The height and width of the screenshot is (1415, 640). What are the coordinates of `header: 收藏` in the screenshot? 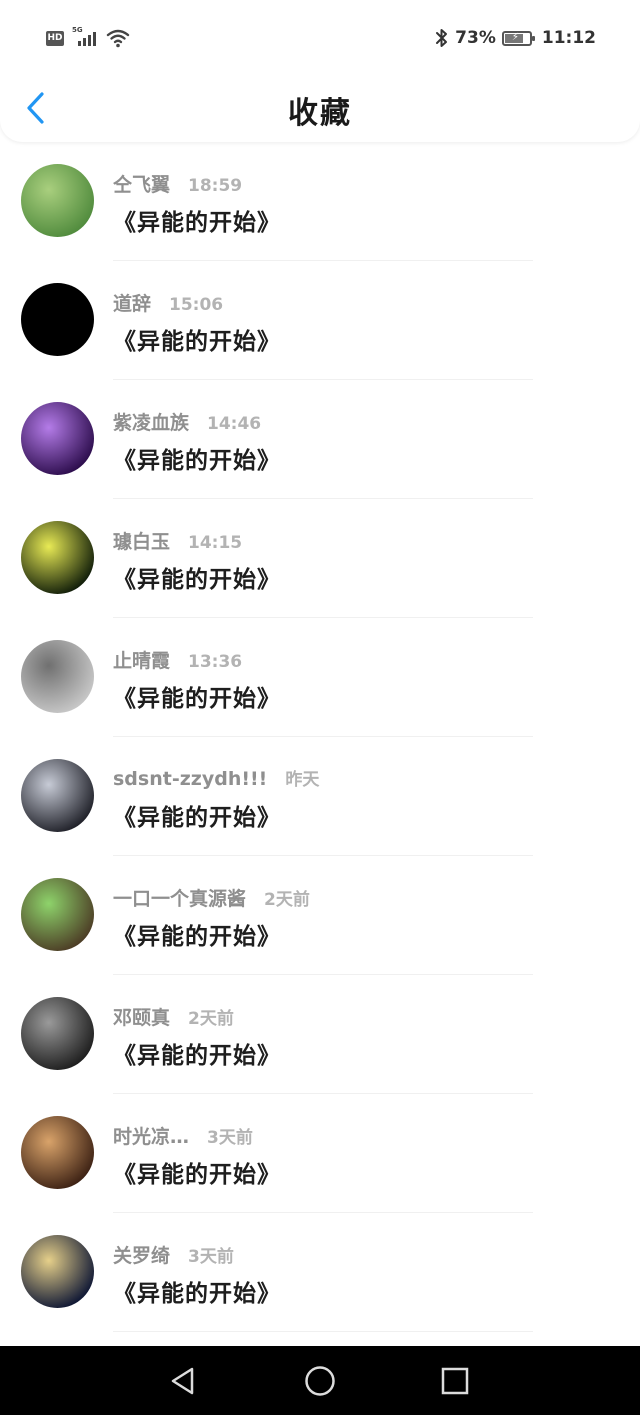 It's located at (320, 108).